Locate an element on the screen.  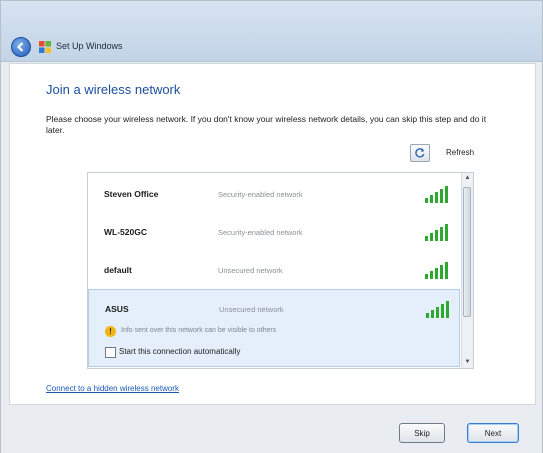
network-name: default is located at coordinates (118, 270).